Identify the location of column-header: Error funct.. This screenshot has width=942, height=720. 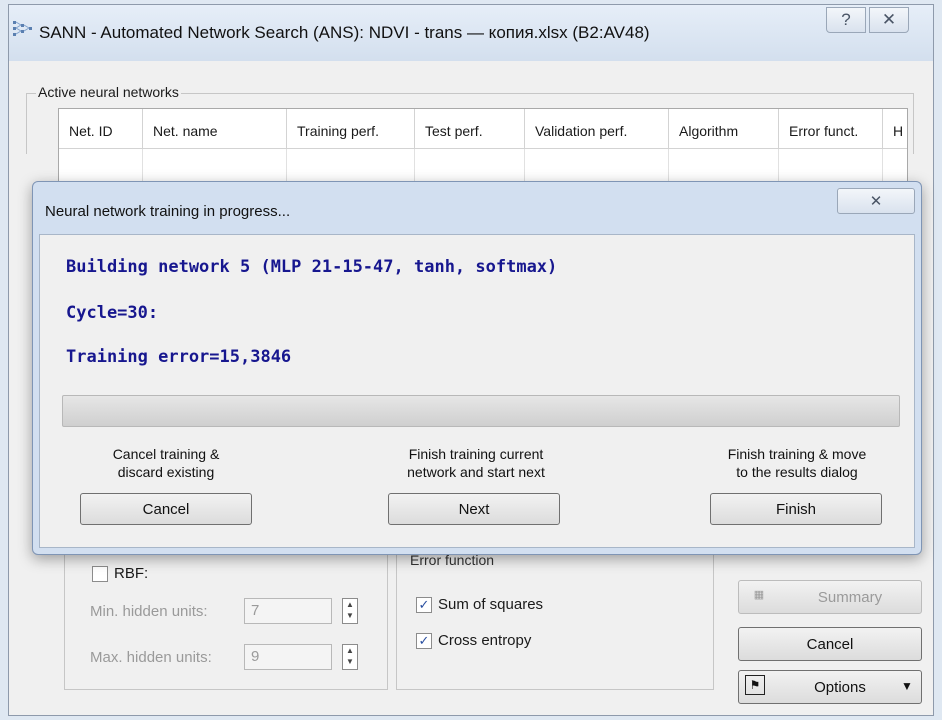
(831, 129).